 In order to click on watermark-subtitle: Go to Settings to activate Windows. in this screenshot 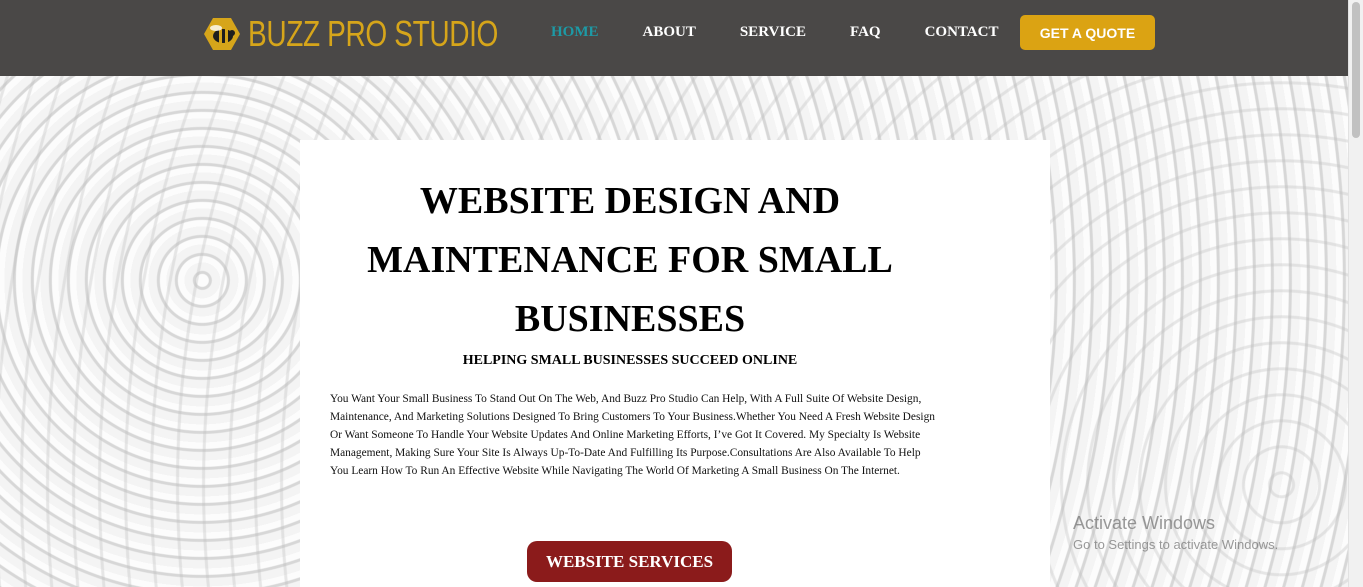, I will do `click(1176, 544)`.